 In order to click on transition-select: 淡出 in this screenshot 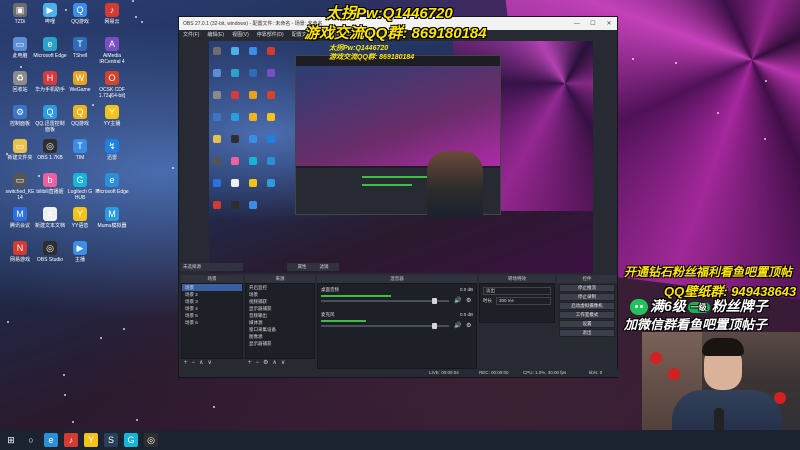, I will do `click(517, 291)`.